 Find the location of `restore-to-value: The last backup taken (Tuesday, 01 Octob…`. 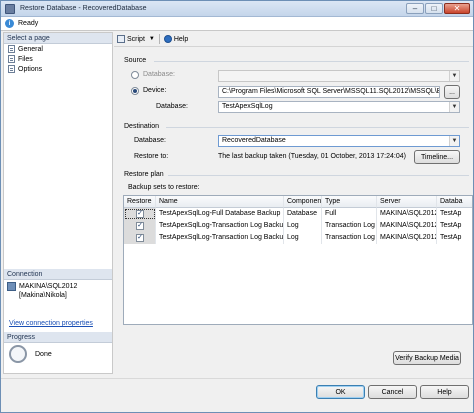

restore-to-value: The last backup taken (Tuesday, 01 Octob… is located at coordinates (312, 156).